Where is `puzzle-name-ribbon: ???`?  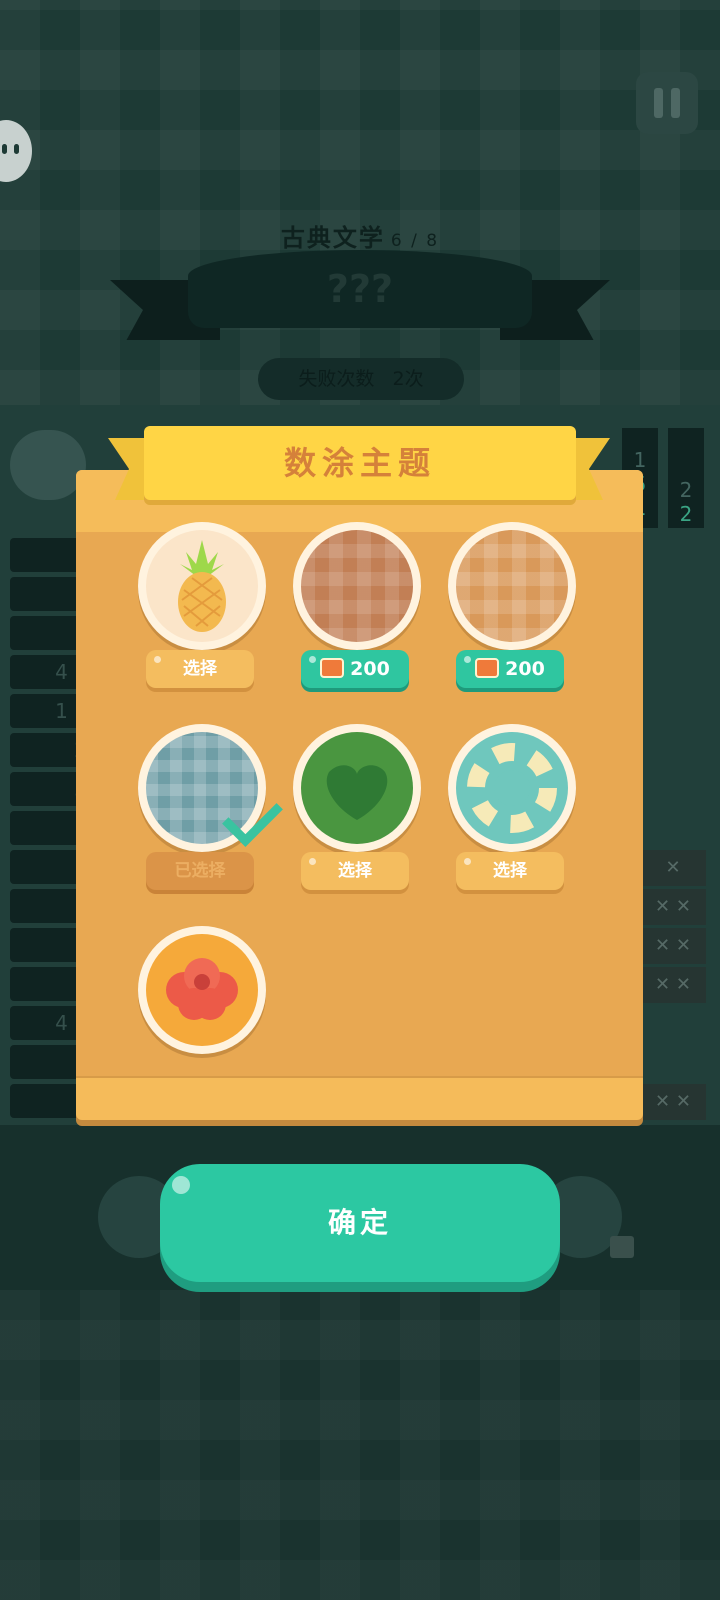
puzzle-name-ribbon: ??? is located at coordinates (360, 310).